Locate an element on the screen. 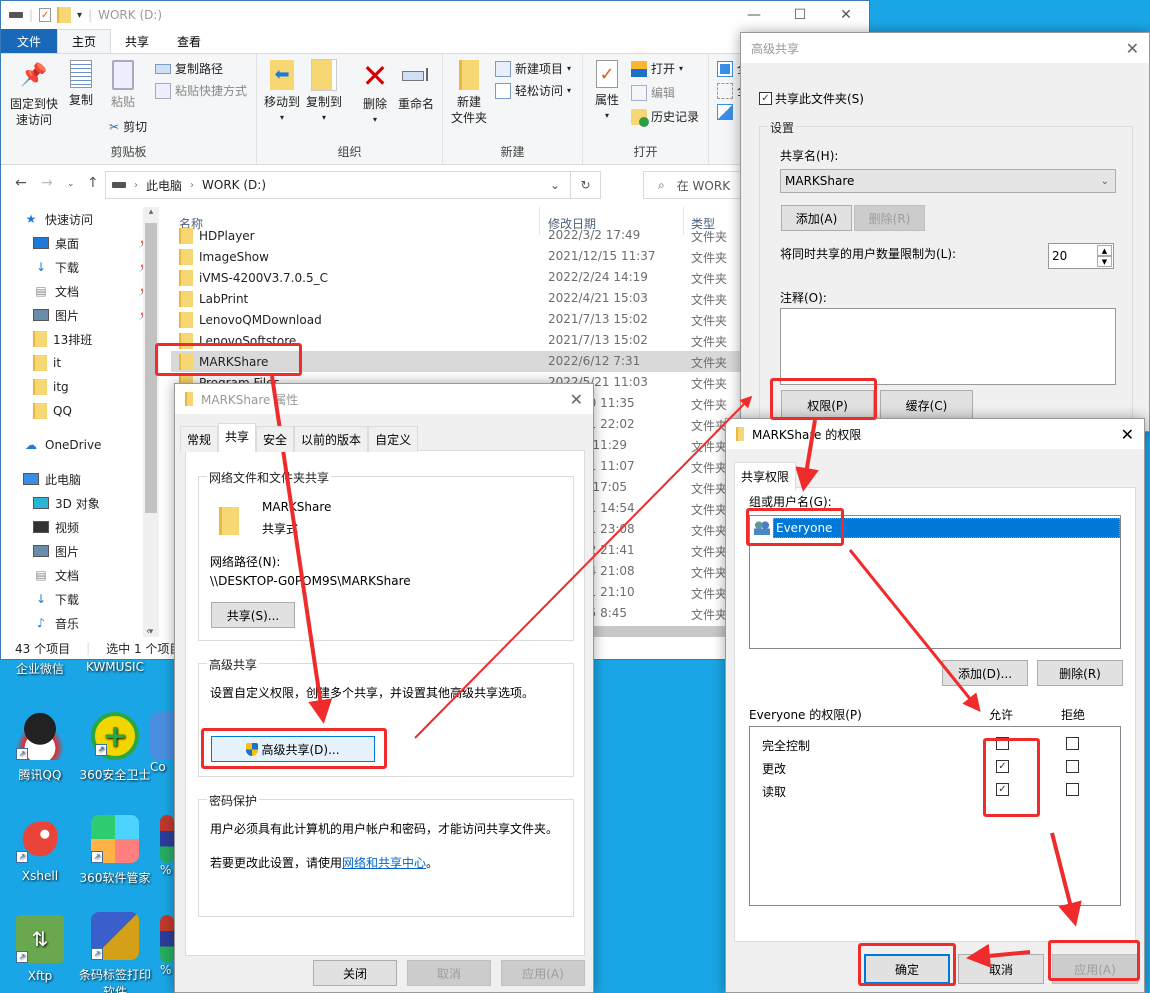 The image size is (1150, 993). history-button: 历史记录 is located at coordinates (665, 117).